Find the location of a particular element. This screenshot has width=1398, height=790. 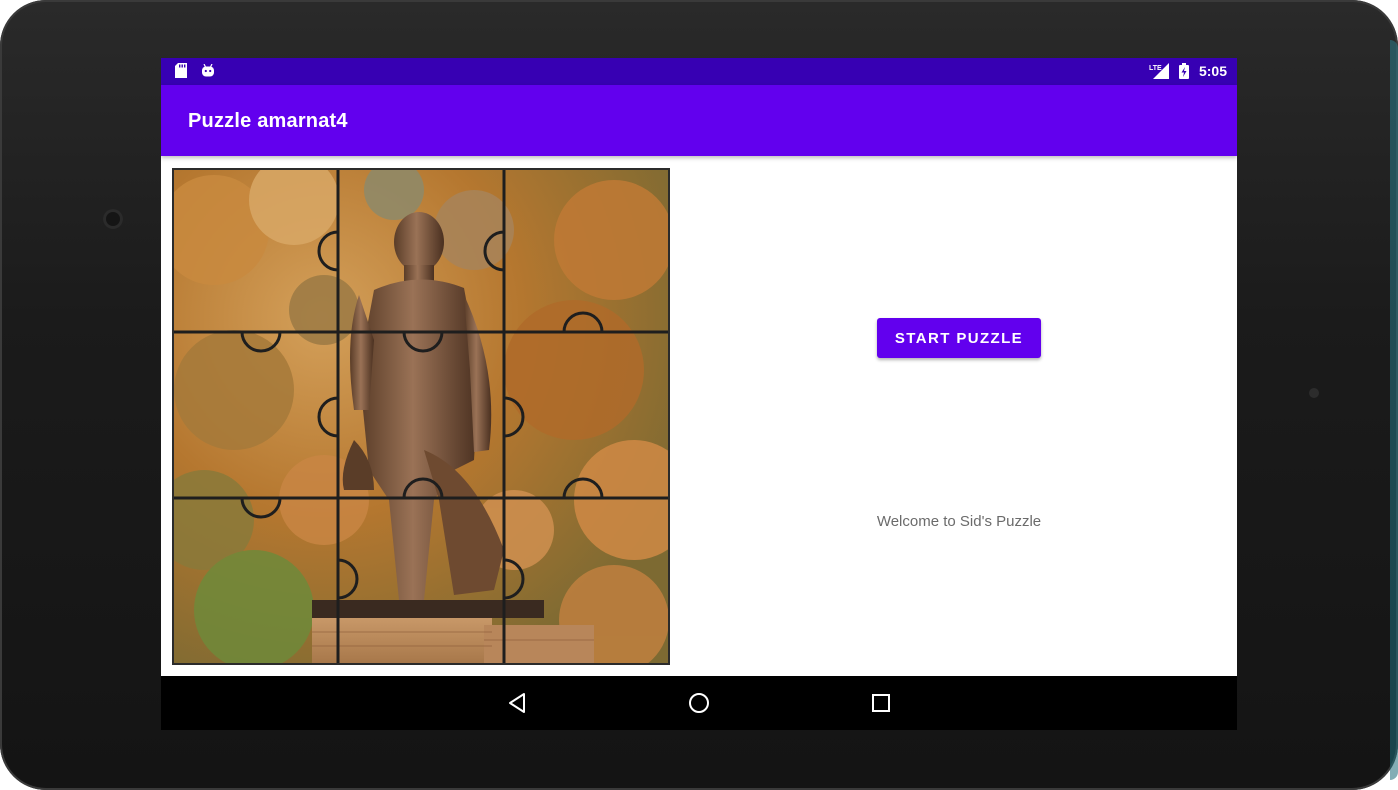

home-icon is located at coordinates (699, 703).